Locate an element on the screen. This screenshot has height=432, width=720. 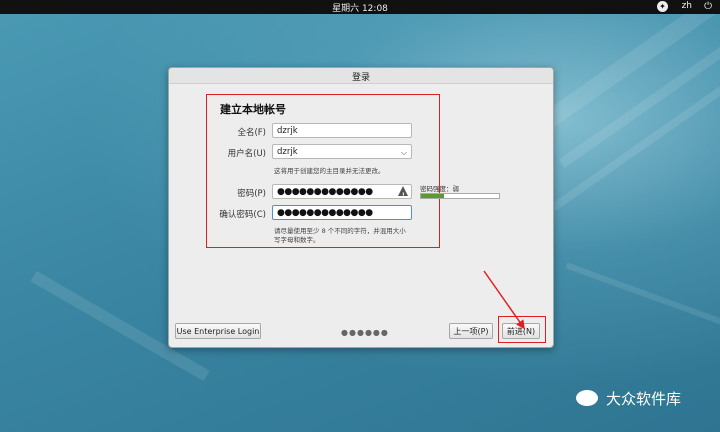
password-label: 密码(P) is located at coordinates (251, 194).